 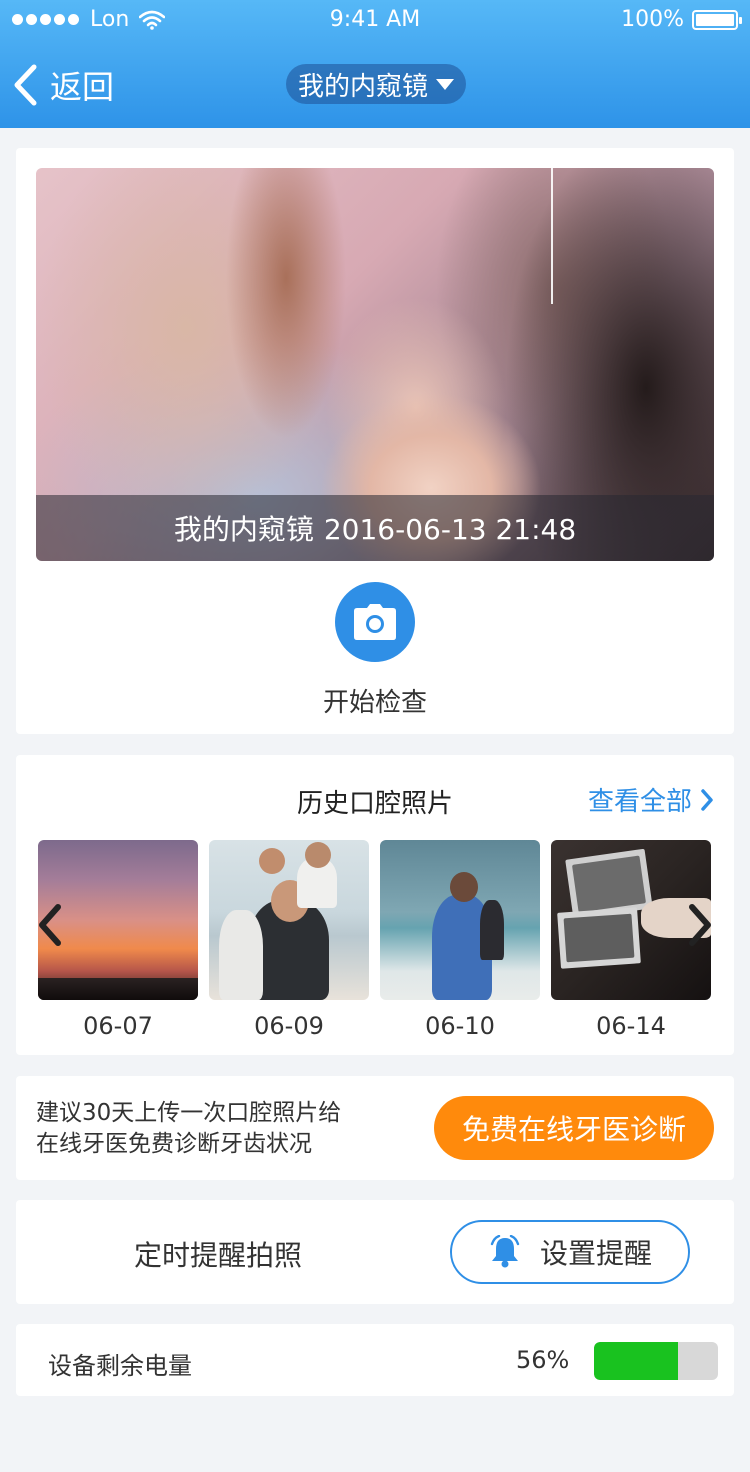 I want to click on back-label: 返回, so click(x=82, y=87).